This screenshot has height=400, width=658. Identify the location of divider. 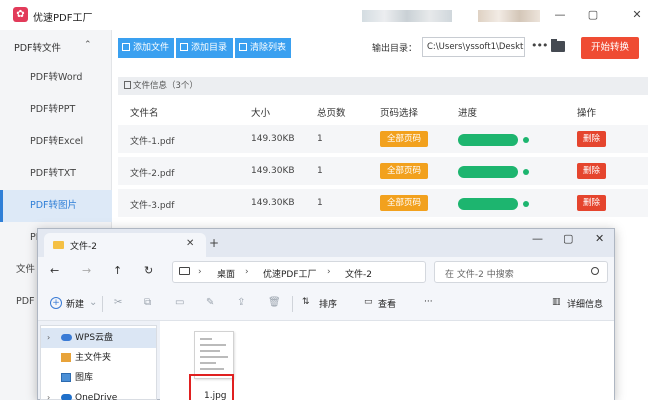
(292, 304).